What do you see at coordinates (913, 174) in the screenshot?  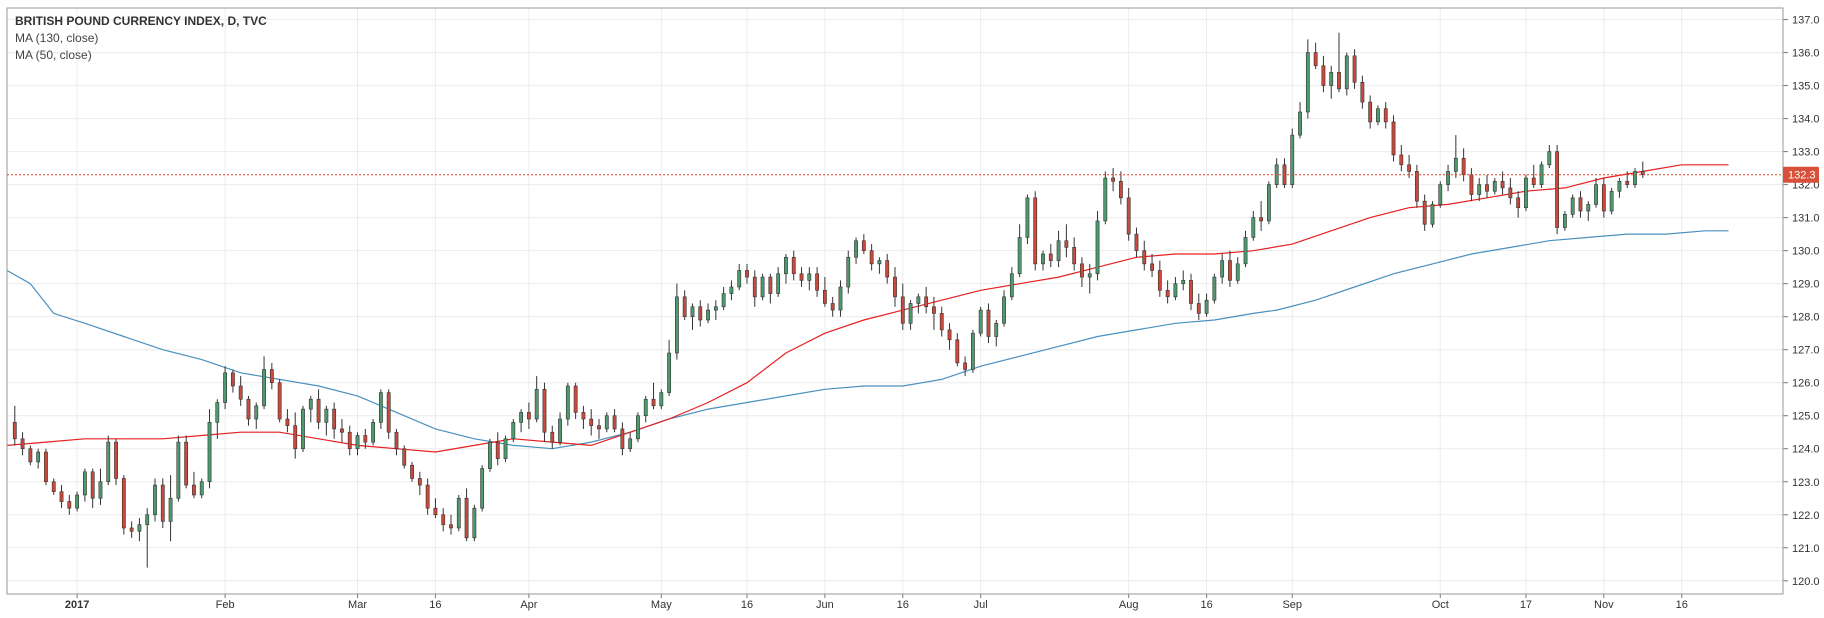 I see `last-price-marker: 132.3` at bounding box center [913, 174].